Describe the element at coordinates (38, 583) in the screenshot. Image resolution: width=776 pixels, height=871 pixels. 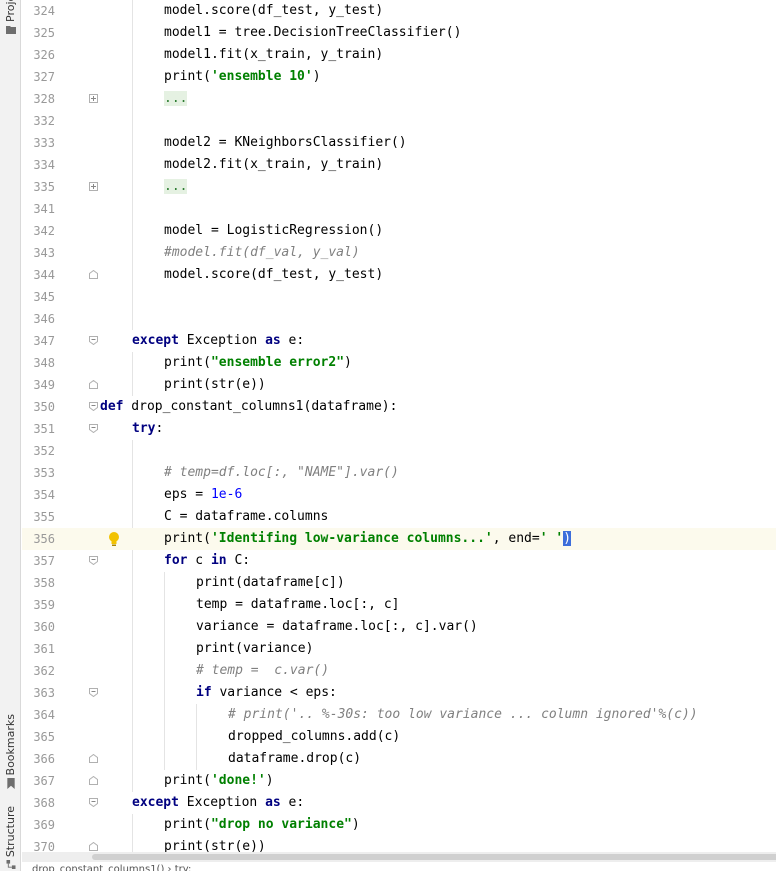
I see `line-number: 358` at that location.